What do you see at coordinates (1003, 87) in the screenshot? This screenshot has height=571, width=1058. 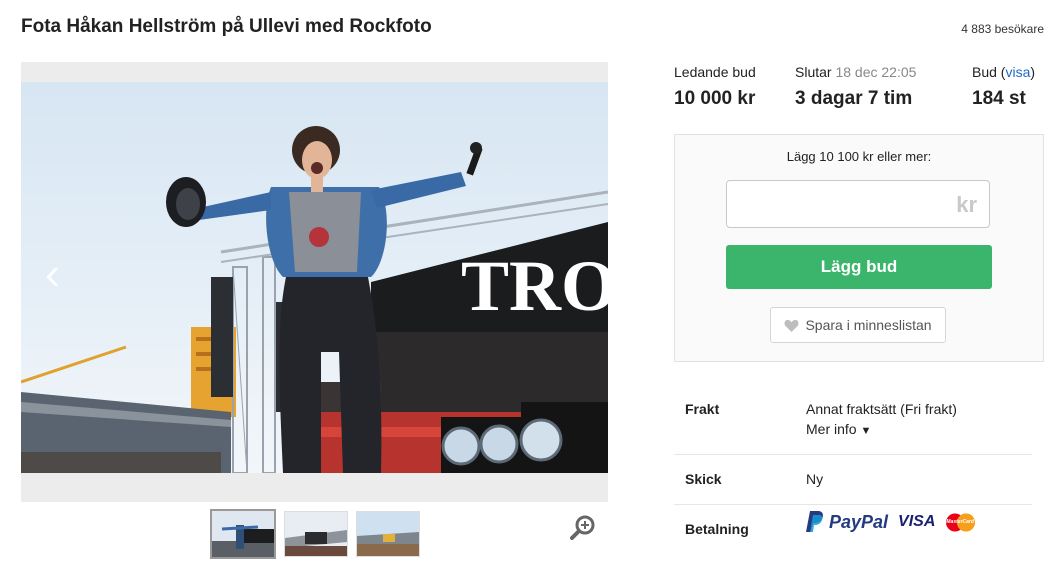 I see `bid-count: Bud (visa) 184 st` at bounding box center [1003, 87].